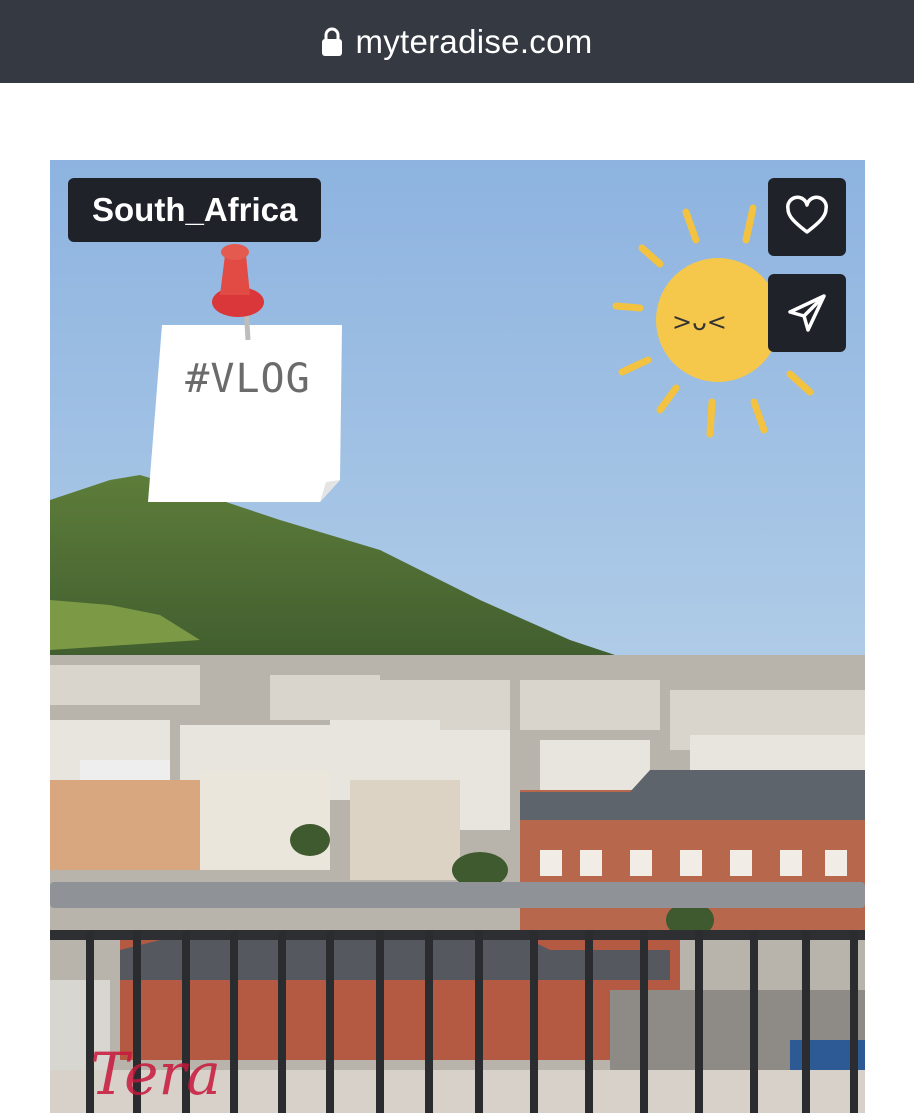 This screenshot has height=1113, width=914. Describe the element at coordinates (155, 1074) in the screenshot. I see `watermark-logo: Tera` at that location.